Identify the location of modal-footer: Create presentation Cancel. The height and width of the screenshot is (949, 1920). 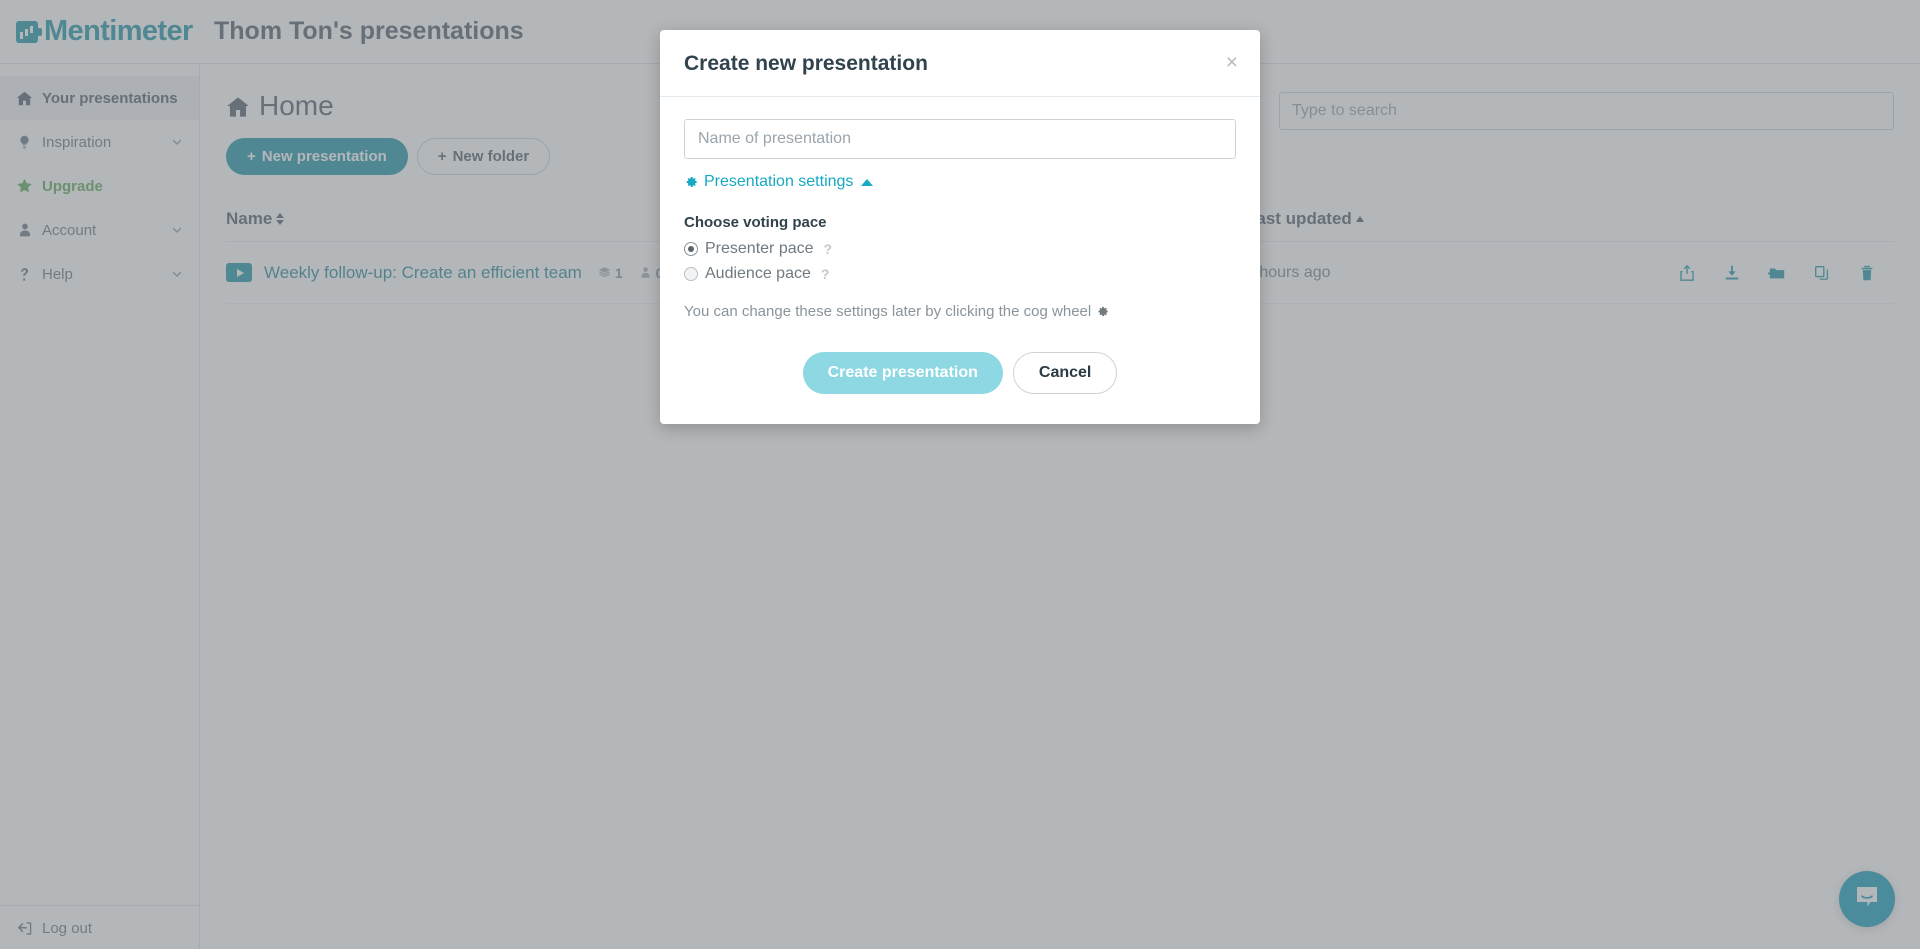
(960, 375).